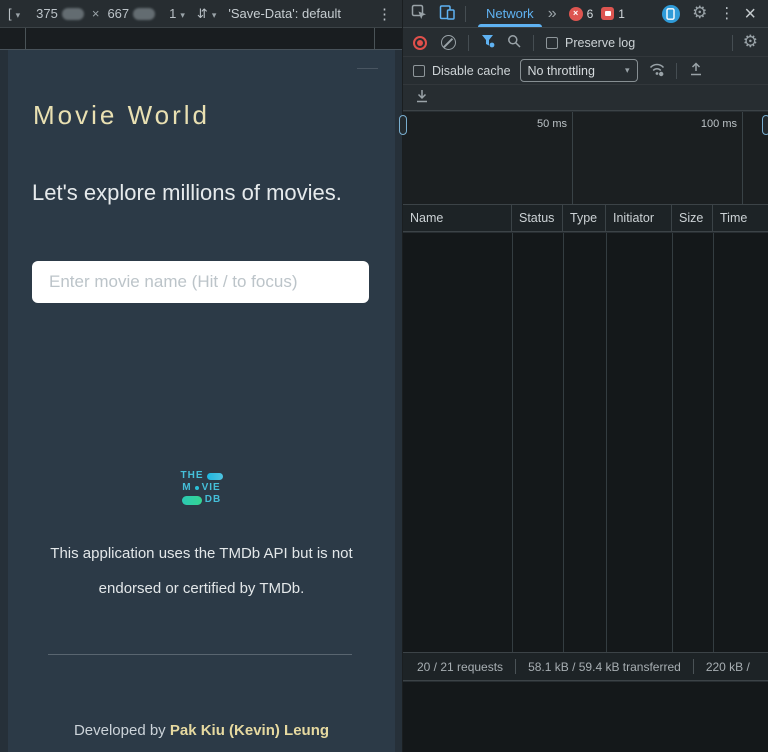 The height and width of the screenshot is (752, 768). I want to click on column-header-time: Time, so click(740, 218).